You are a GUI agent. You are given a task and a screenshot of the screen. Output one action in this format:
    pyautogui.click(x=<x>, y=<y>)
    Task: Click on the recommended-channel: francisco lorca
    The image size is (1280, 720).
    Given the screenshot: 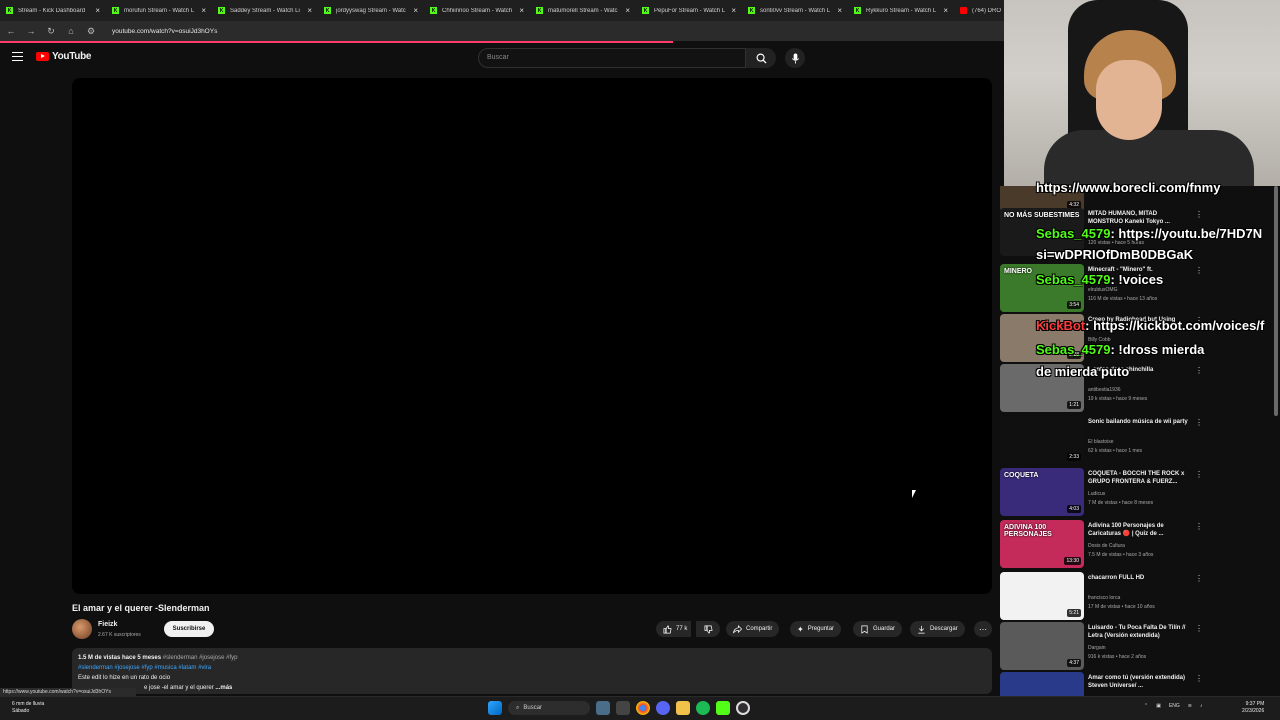 What is the action you would take?
    pyautogui.click(x=1104, y=598)
    